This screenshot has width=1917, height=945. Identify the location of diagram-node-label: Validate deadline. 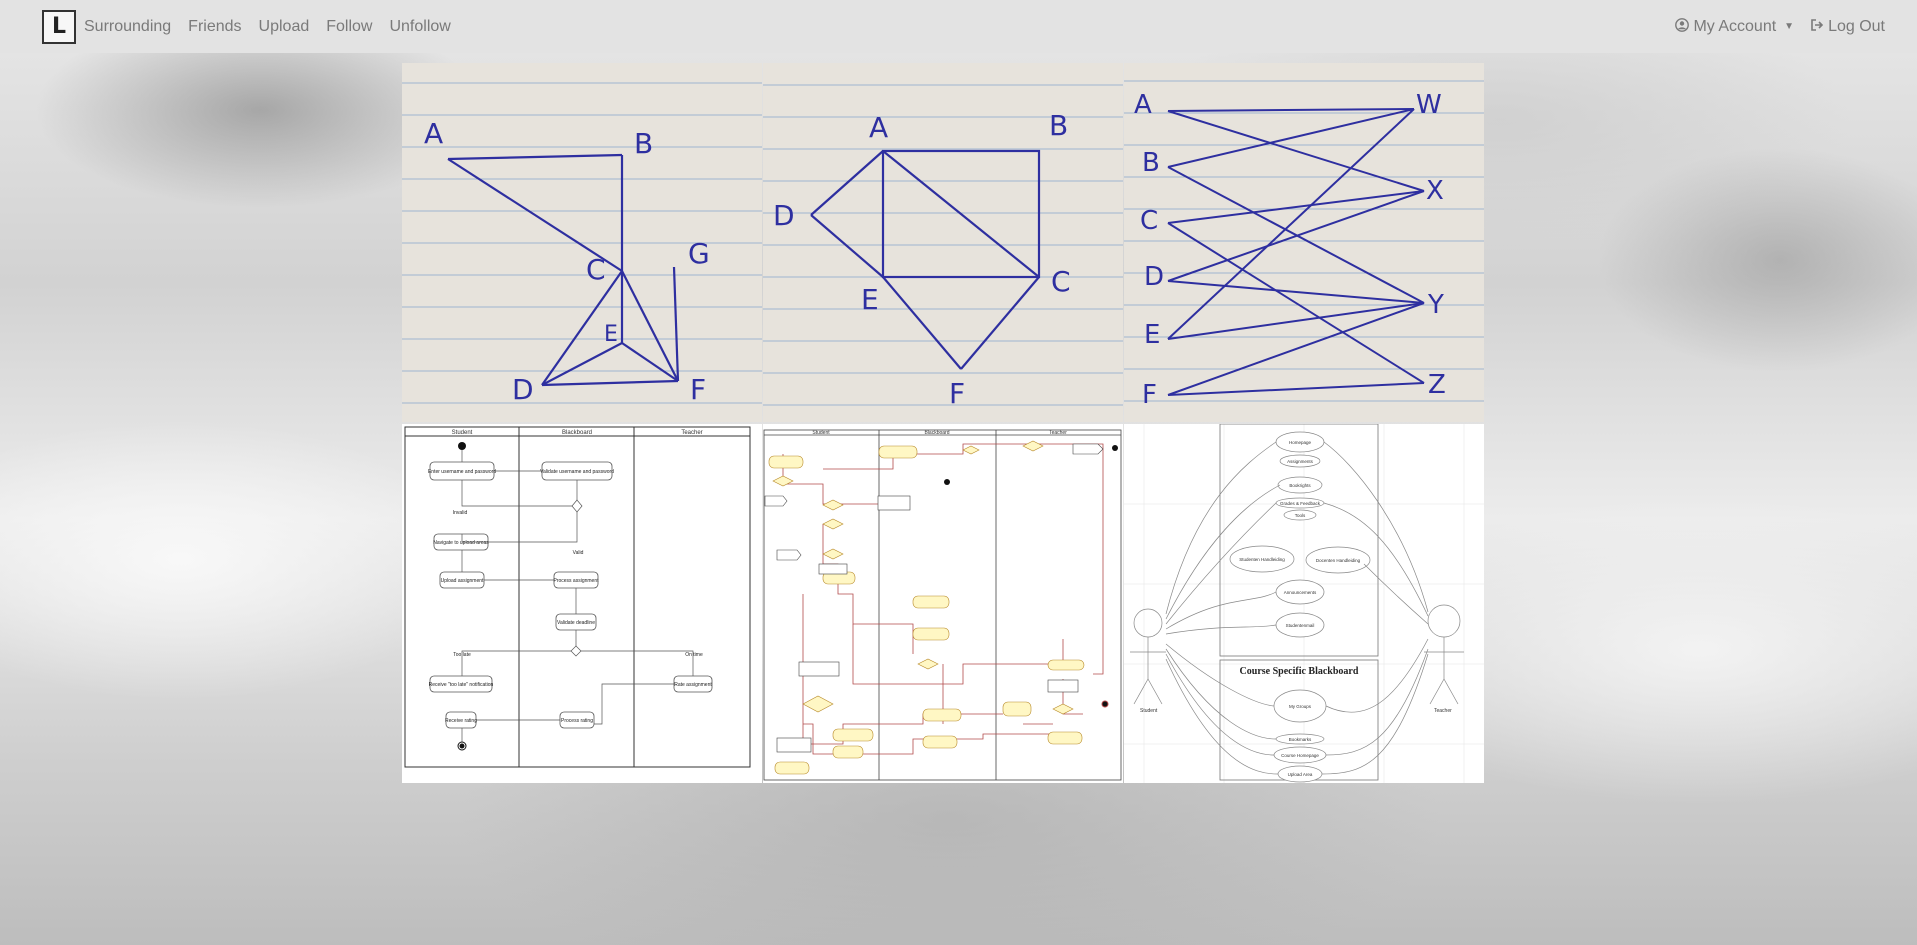
(576, 623).